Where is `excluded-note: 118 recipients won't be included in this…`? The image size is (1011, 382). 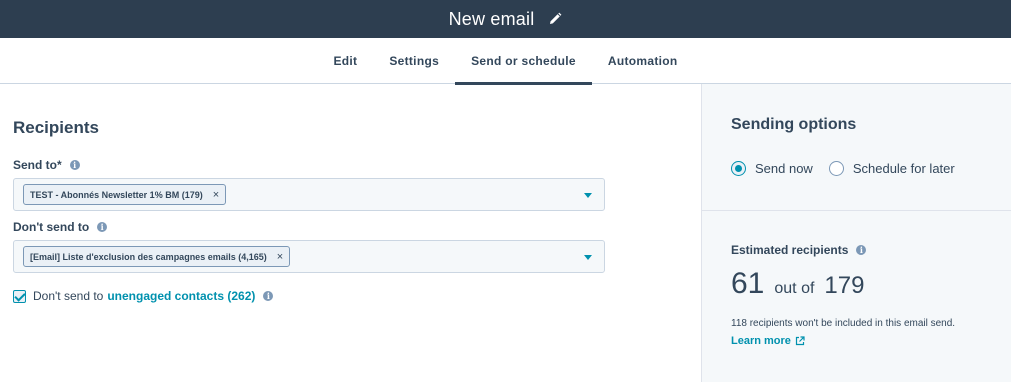 excluded-note: 118 recipients won't be included in this… is located at coordinates (843, 323).